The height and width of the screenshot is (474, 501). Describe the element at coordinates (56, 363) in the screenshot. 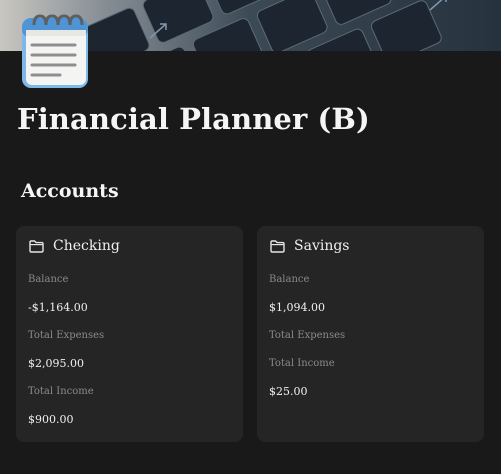

I see `total-expenses-value: $2,095.00` at that location.